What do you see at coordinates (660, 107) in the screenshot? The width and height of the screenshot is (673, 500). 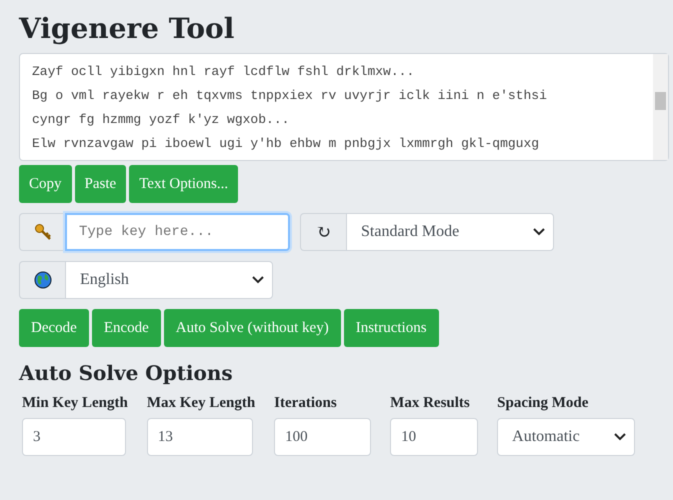 I see `scrollbar` at bounding box center [660, 107].